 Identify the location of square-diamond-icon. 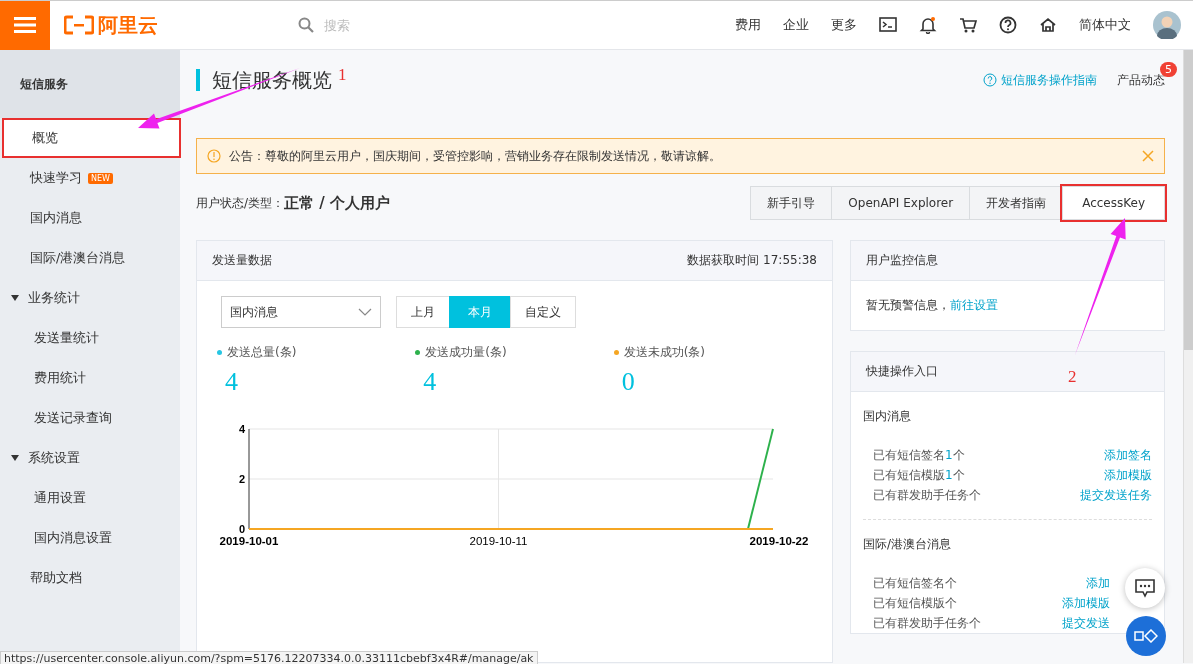
(1146, 636).